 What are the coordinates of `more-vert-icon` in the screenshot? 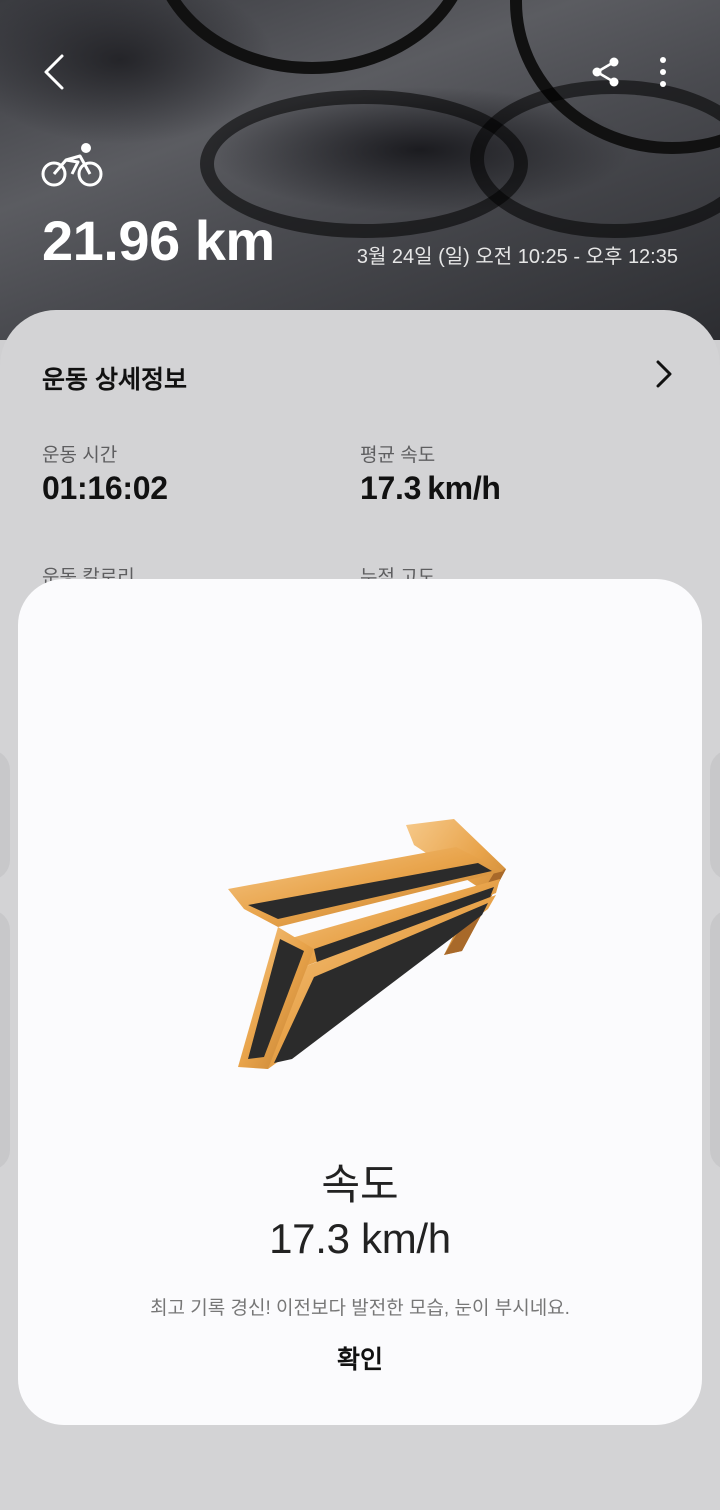 It's located at (663, 72).